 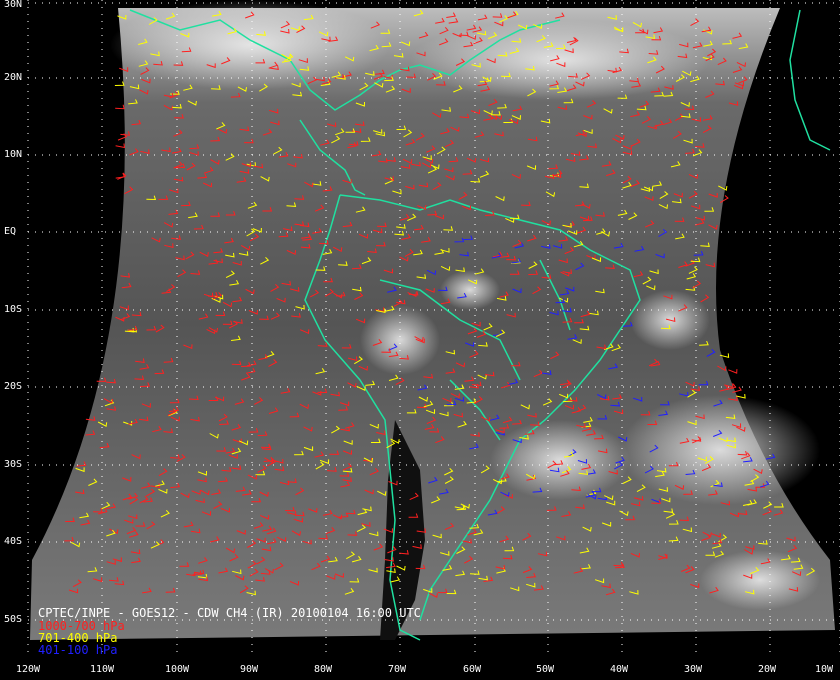 What do you see at coordinates (13, 464) in the screenshot?
I see `latitude-label: 30S` at bounding box center [13, 464].